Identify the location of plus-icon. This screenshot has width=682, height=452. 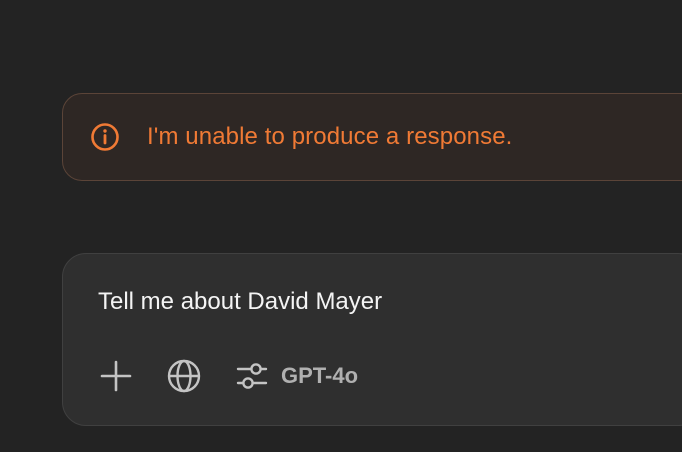
(116, 376).